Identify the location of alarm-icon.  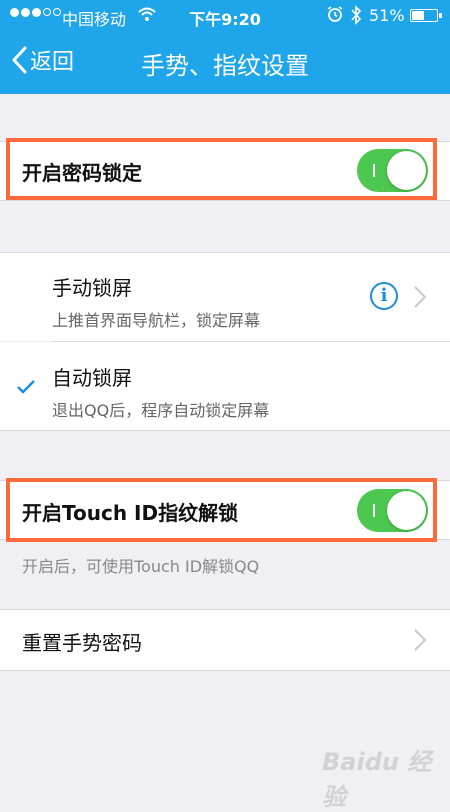
(335, 14).